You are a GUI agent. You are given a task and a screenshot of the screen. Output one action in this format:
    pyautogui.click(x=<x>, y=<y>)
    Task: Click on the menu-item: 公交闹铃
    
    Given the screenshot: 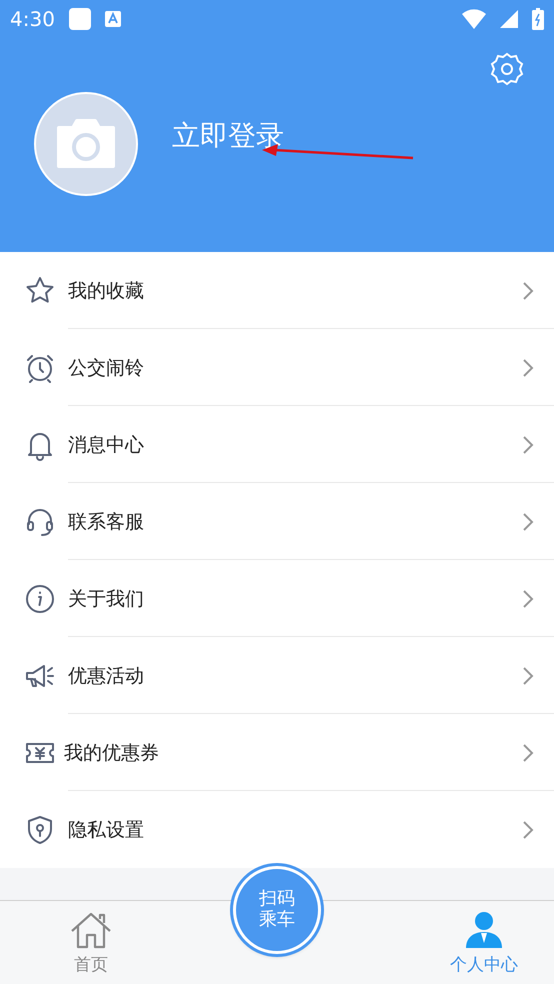 What is the action you would take?
    pyautogui.click(x=277, y=367)
    